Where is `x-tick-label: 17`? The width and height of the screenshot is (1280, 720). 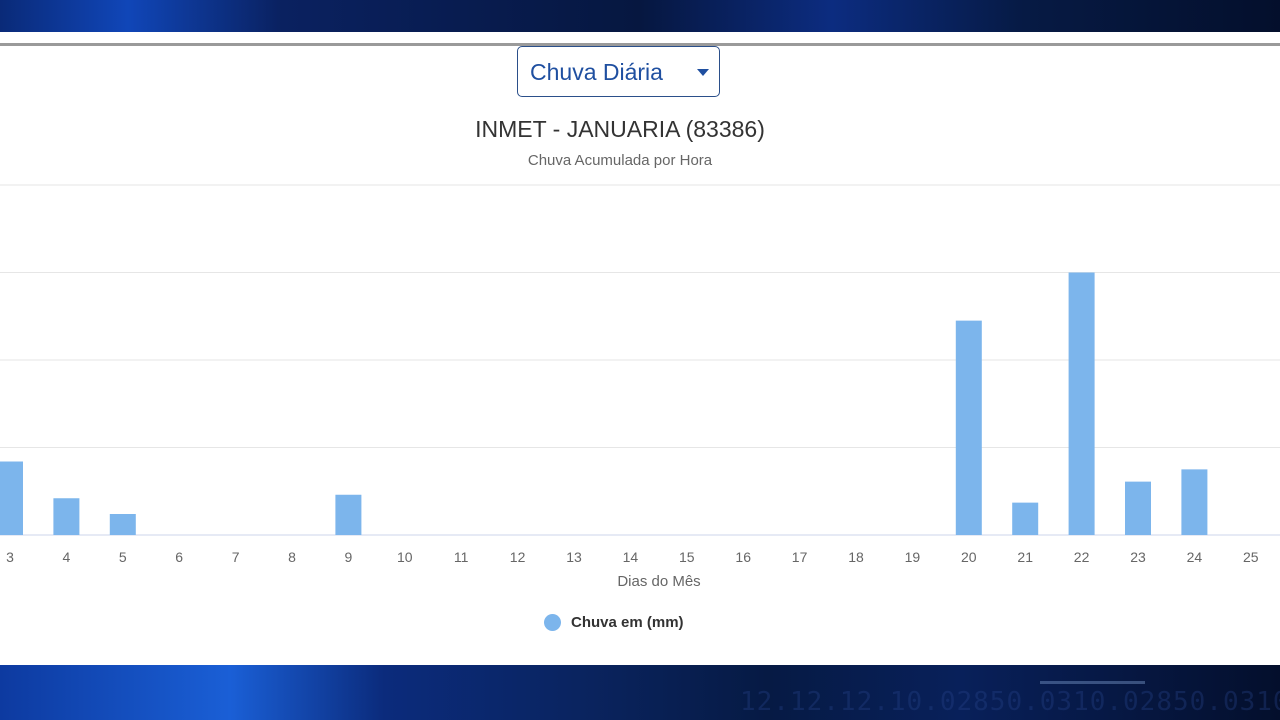 x-tick-label: 17 is located at coordinates (800, 557).